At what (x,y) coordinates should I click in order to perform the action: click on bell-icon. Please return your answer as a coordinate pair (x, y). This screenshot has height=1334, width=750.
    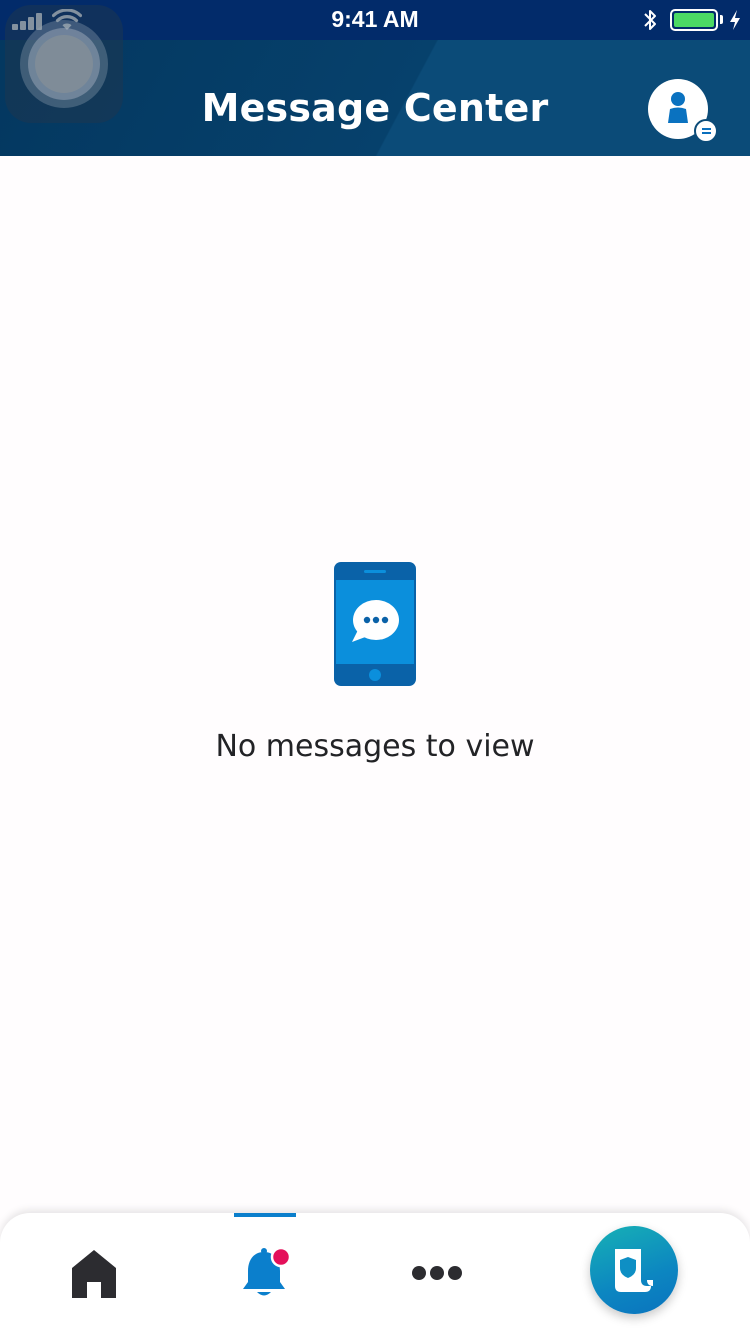
    Looking at the image, I should click on (267, 1273).